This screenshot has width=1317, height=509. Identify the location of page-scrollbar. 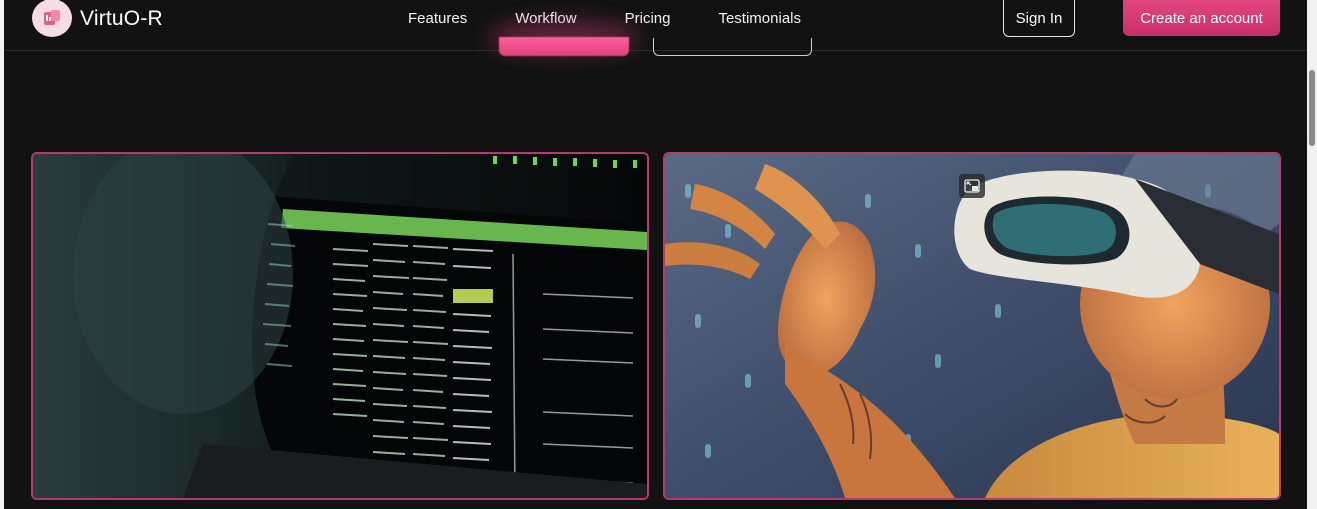
(1312, 254).